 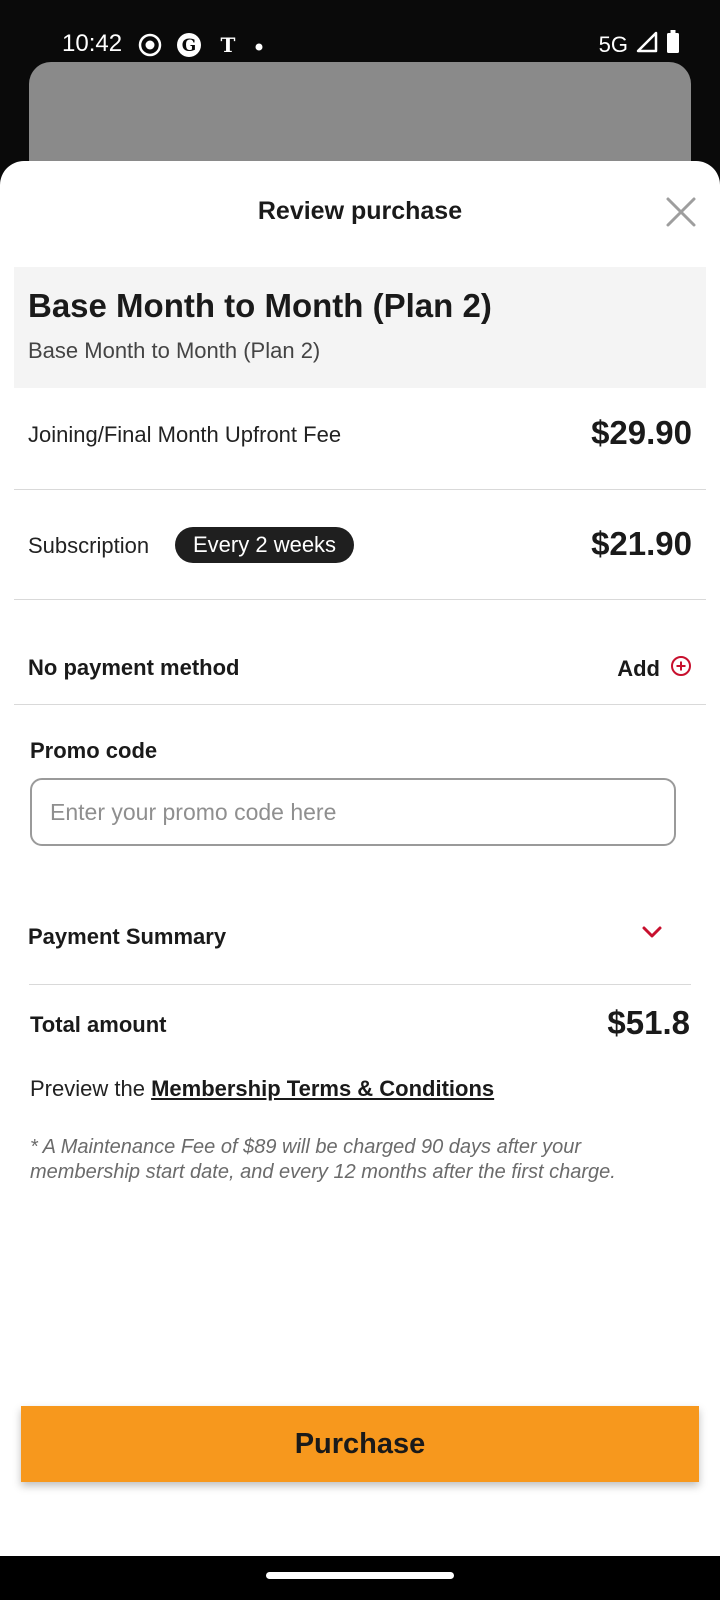 What do you see at coordinates (613, 44) in the screenshot?
I see `network-type: 5G` at bounding box center [613, 44].